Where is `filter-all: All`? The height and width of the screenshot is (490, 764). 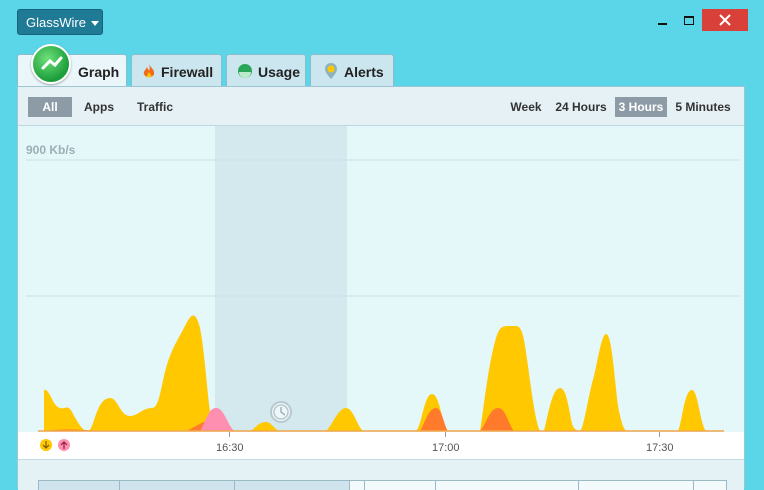
filter-all: All is located at coordinates (50, 107).